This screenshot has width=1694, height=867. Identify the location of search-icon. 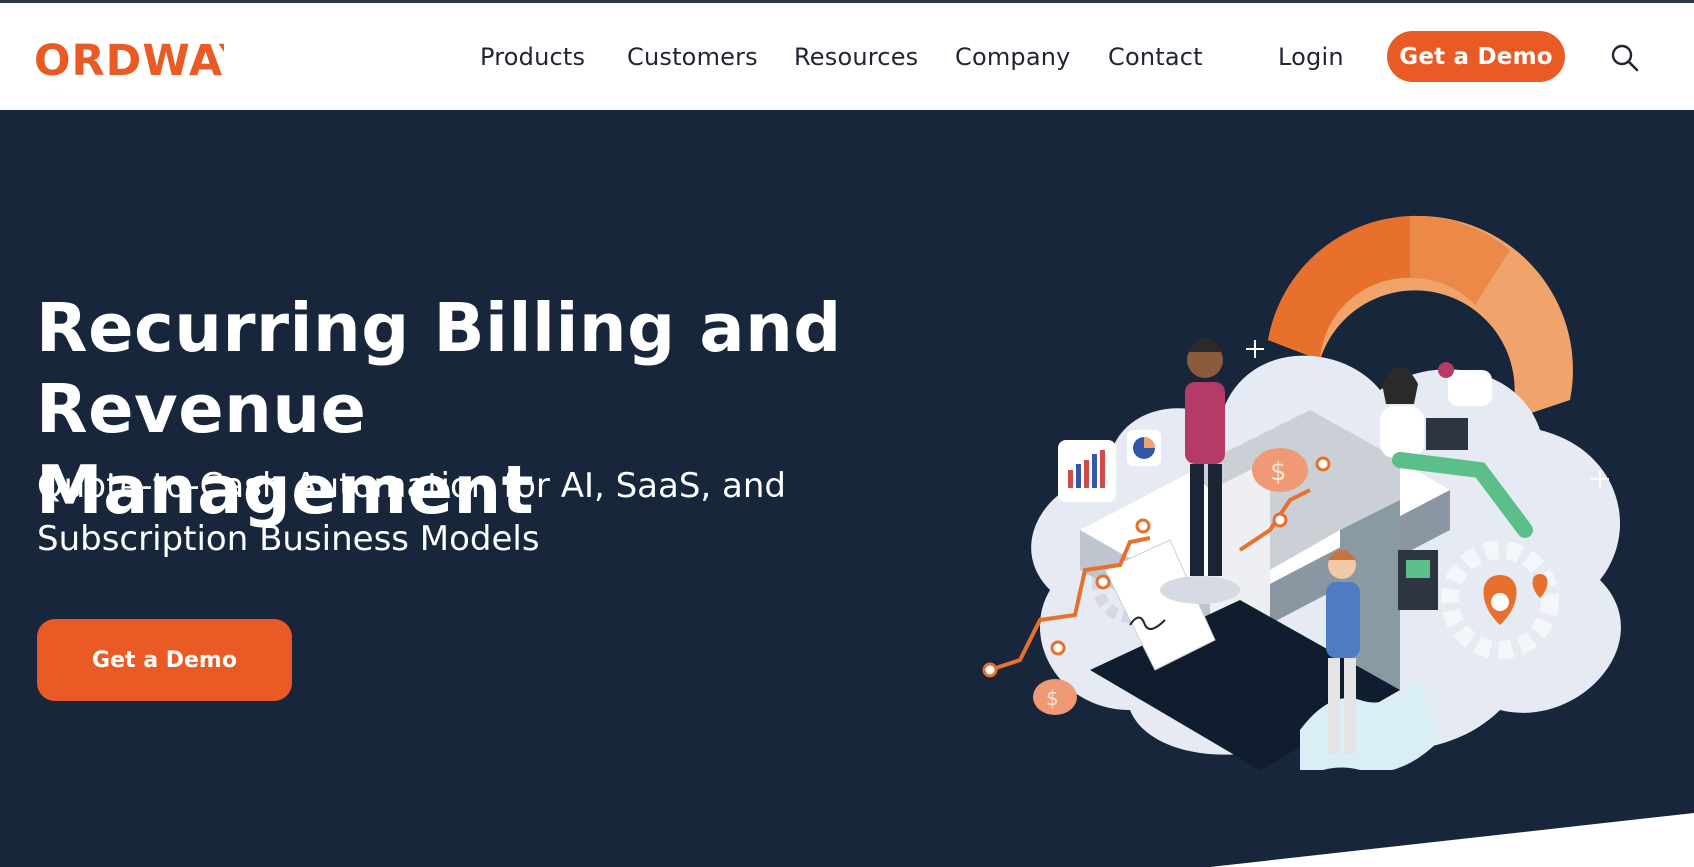
(1625, 58).